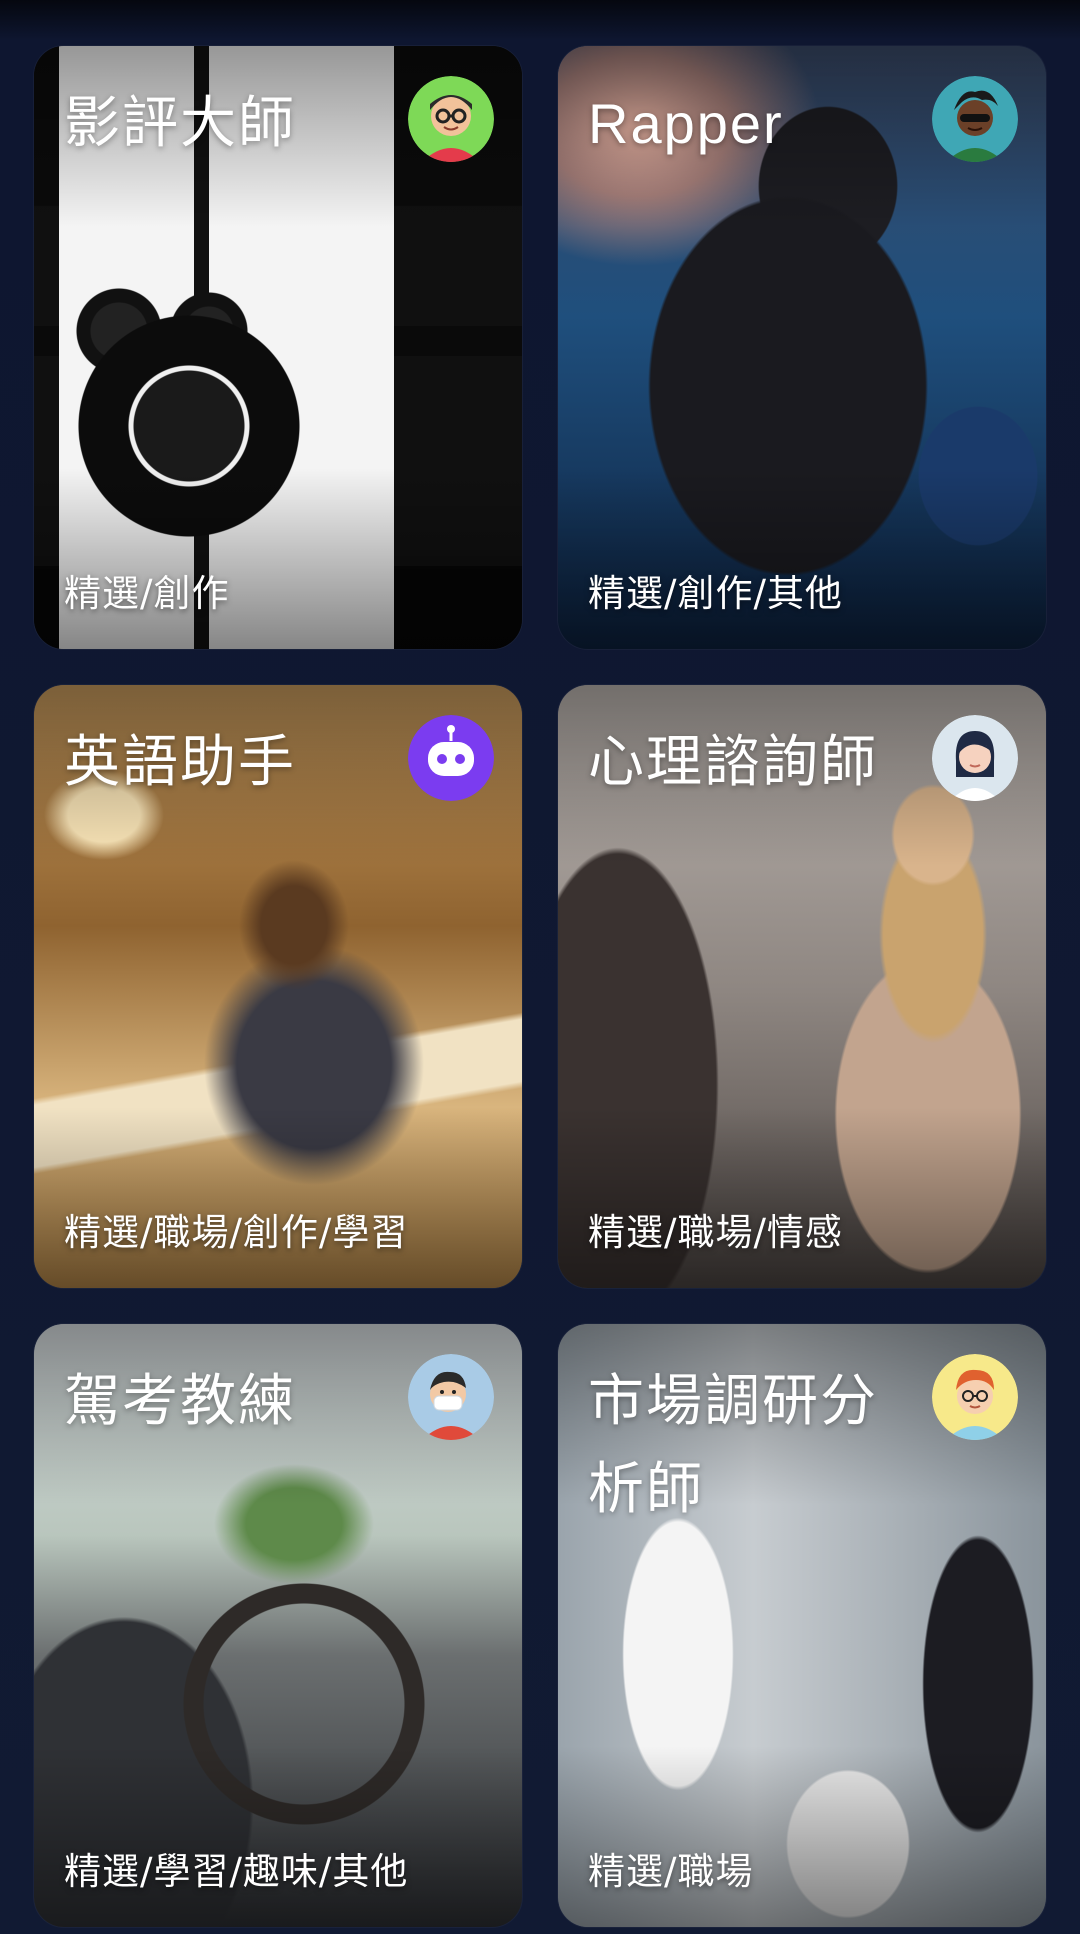  Describe the element at coordinates (975, 1397) in the screenshot. I see `avatar-redhair-man-icon` at that location.